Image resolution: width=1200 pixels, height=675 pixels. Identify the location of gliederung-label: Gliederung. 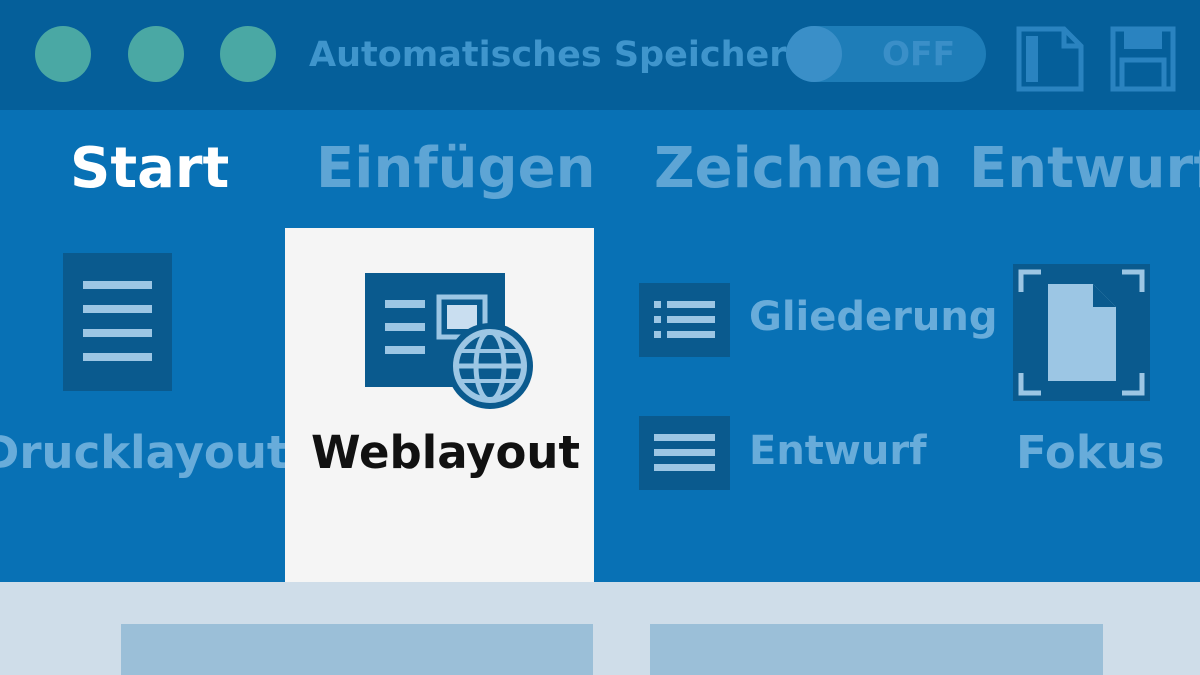
(873, 317).